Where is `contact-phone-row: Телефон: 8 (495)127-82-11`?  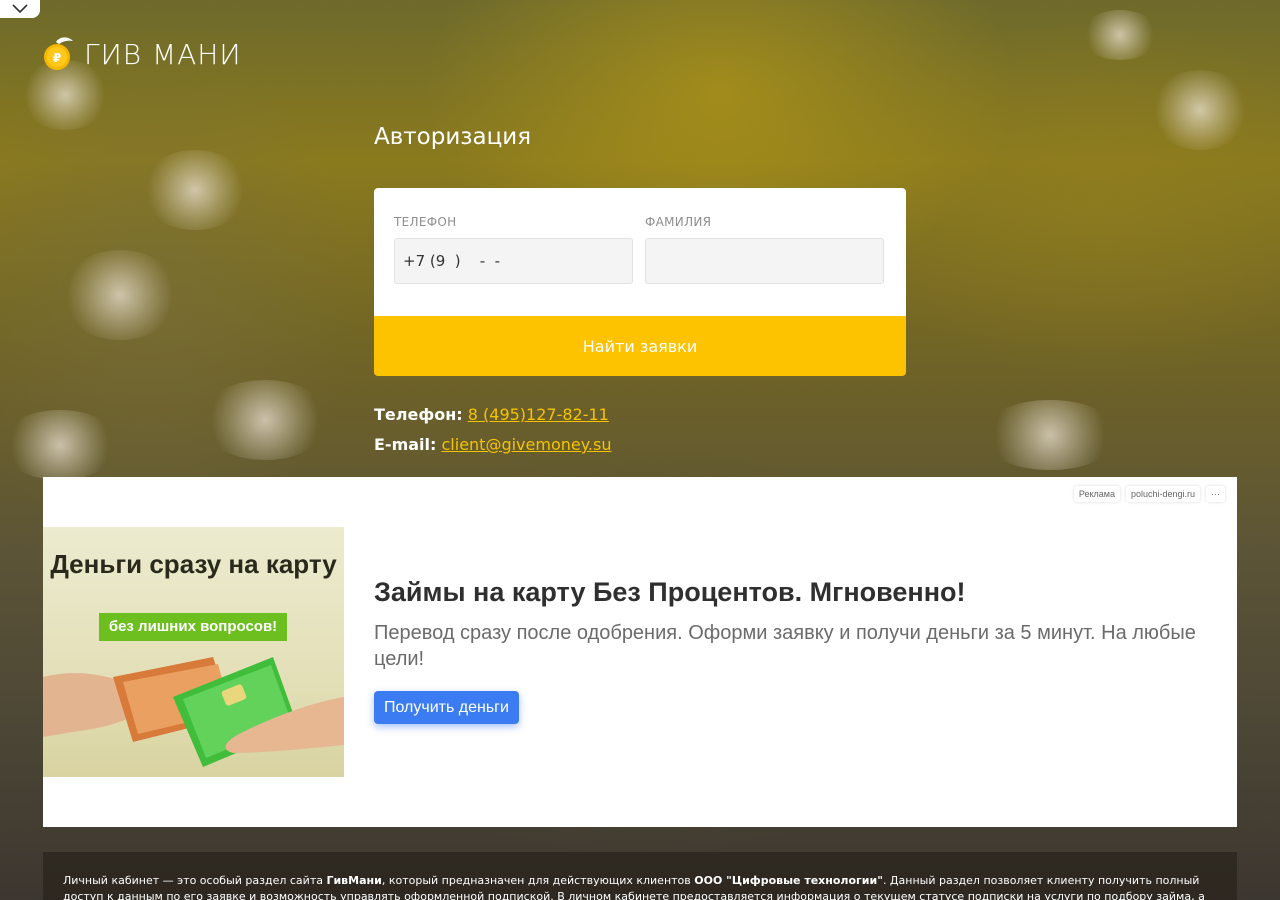 contact-phone-row: Телефон: 8 (495)127-82-11 is located at coordinates (492, 415).